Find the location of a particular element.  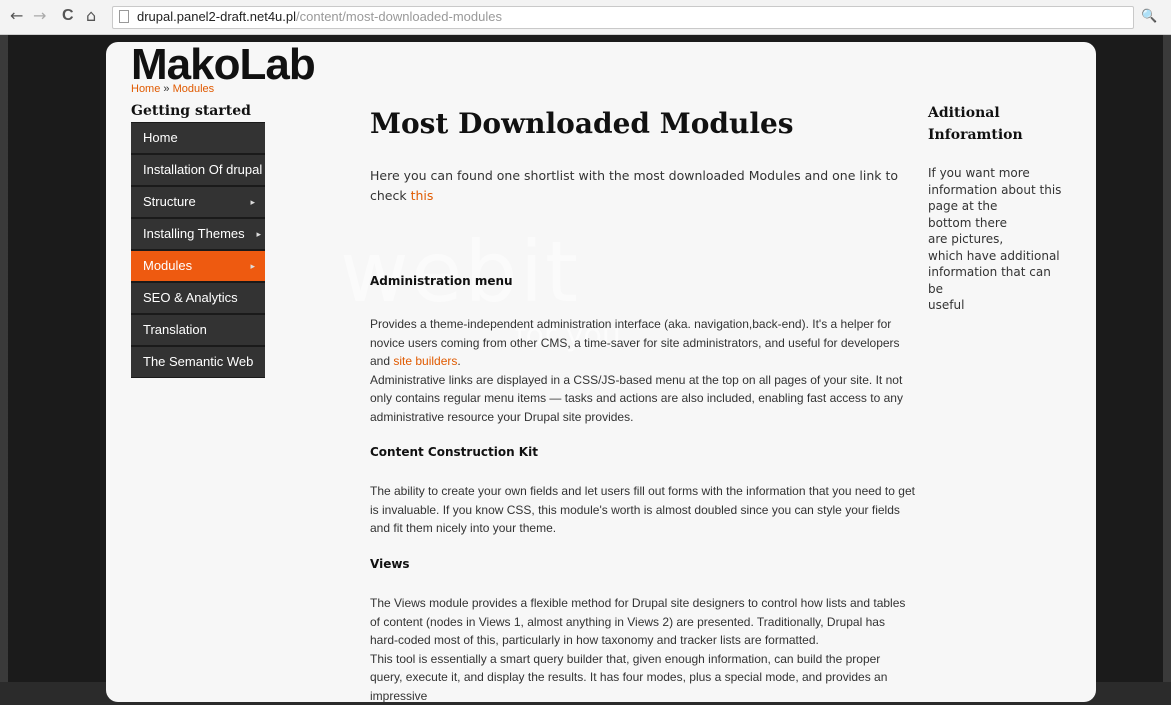

sidebar-item-label: SEO & Analytics is located at coordinates (190, 297).